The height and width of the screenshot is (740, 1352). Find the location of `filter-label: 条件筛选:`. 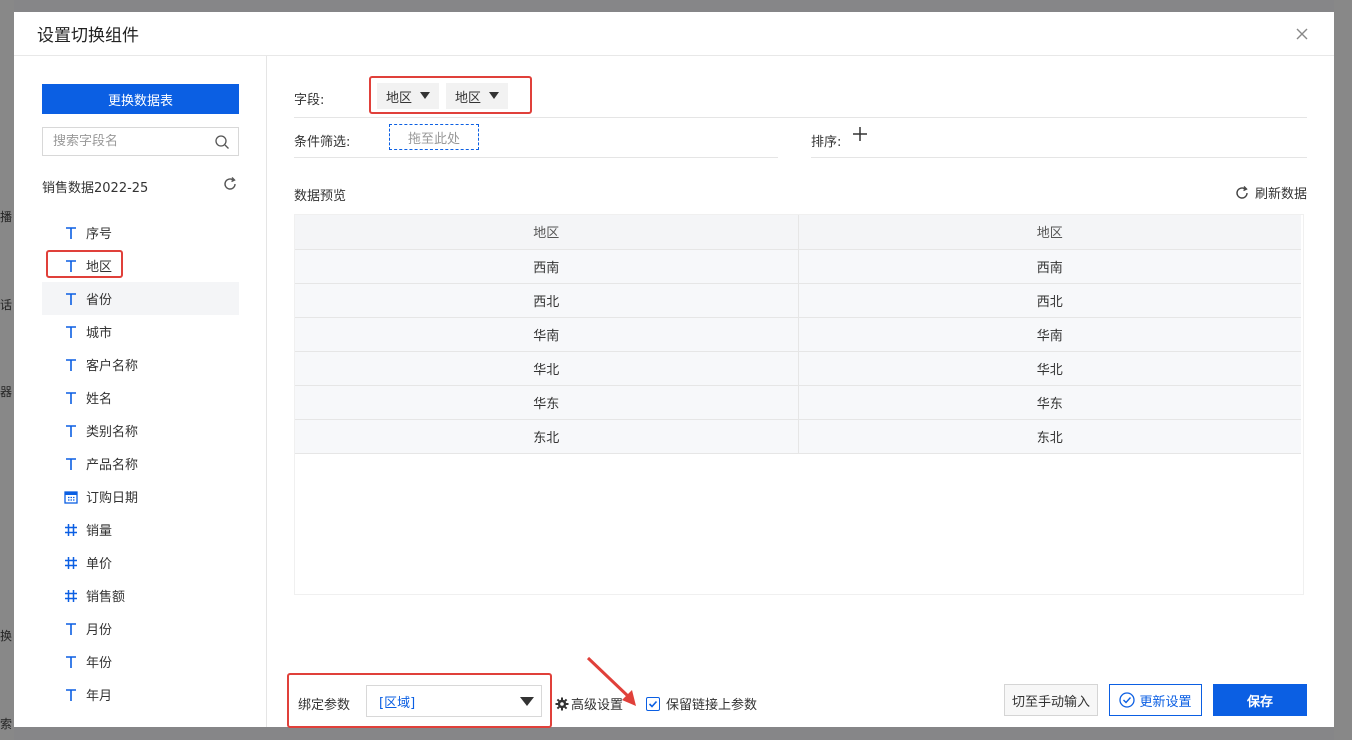

filter-label: 条件筛选: is located at coordinates (322, 142).